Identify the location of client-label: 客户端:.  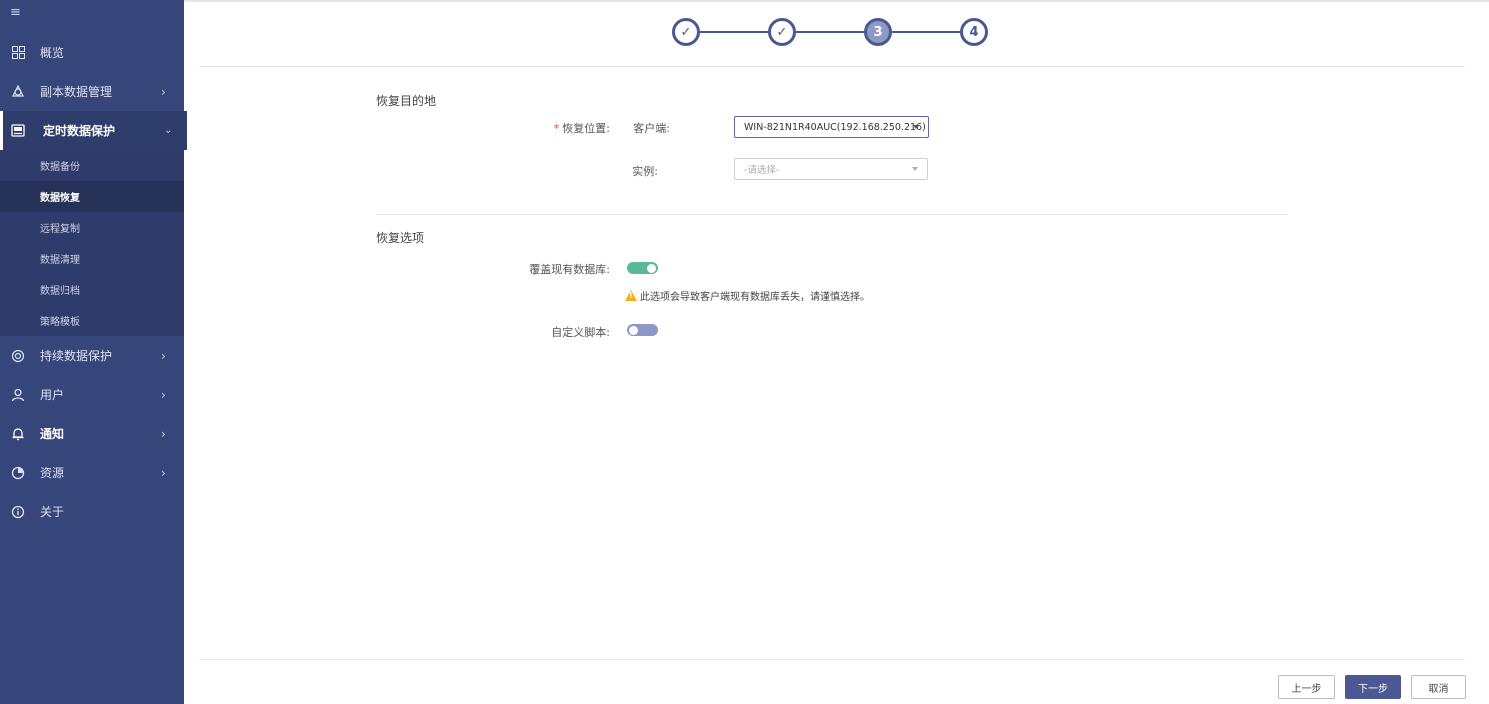
(651, 128).